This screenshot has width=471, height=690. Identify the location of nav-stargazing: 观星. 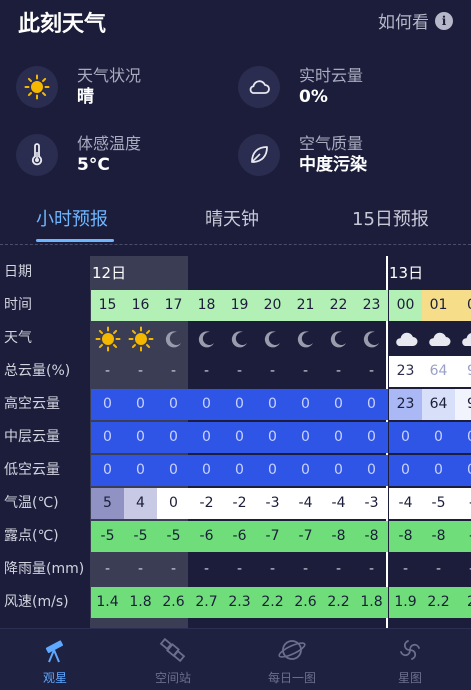
(55, 660).